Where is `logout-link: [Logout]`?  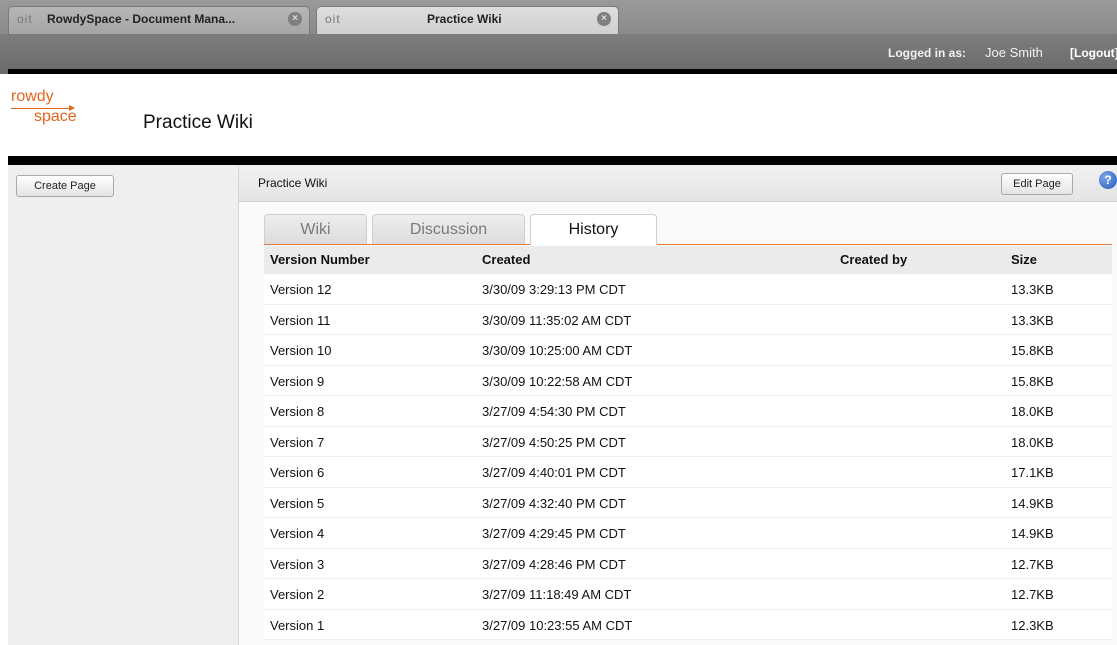
logout-link: [Logout] is located at coordinates (1093, 53).